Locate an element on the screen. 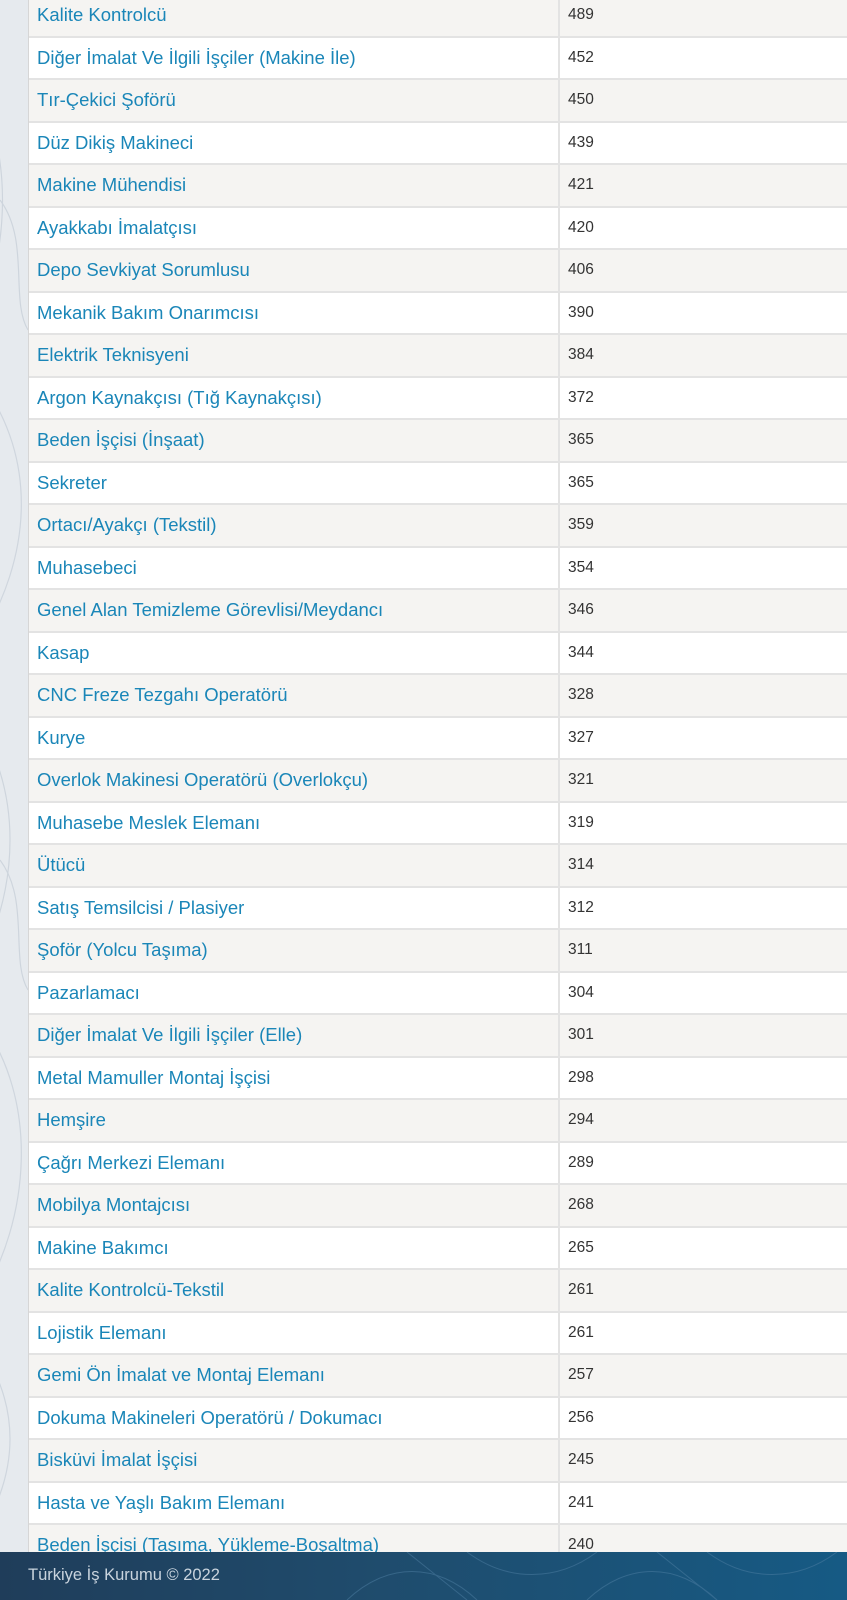  table-row: Beden İşçisi (İnşaat) 365 is located at coordinates (438, 441).